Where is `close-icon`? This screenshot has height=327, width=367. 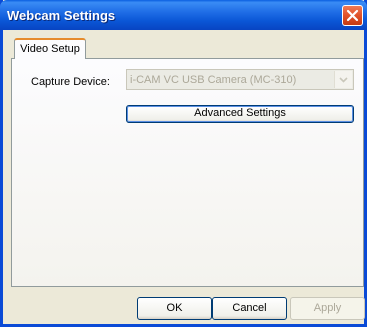
close-icon is located at coordinates (352, 15).